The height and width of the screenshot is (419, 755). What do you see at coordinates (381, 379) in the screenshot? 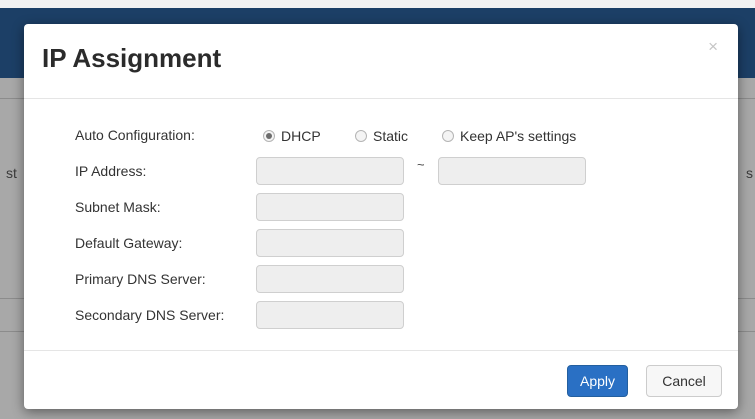
I see `dialog-footer: Apply Cancel` at bounding box center [381, 379].